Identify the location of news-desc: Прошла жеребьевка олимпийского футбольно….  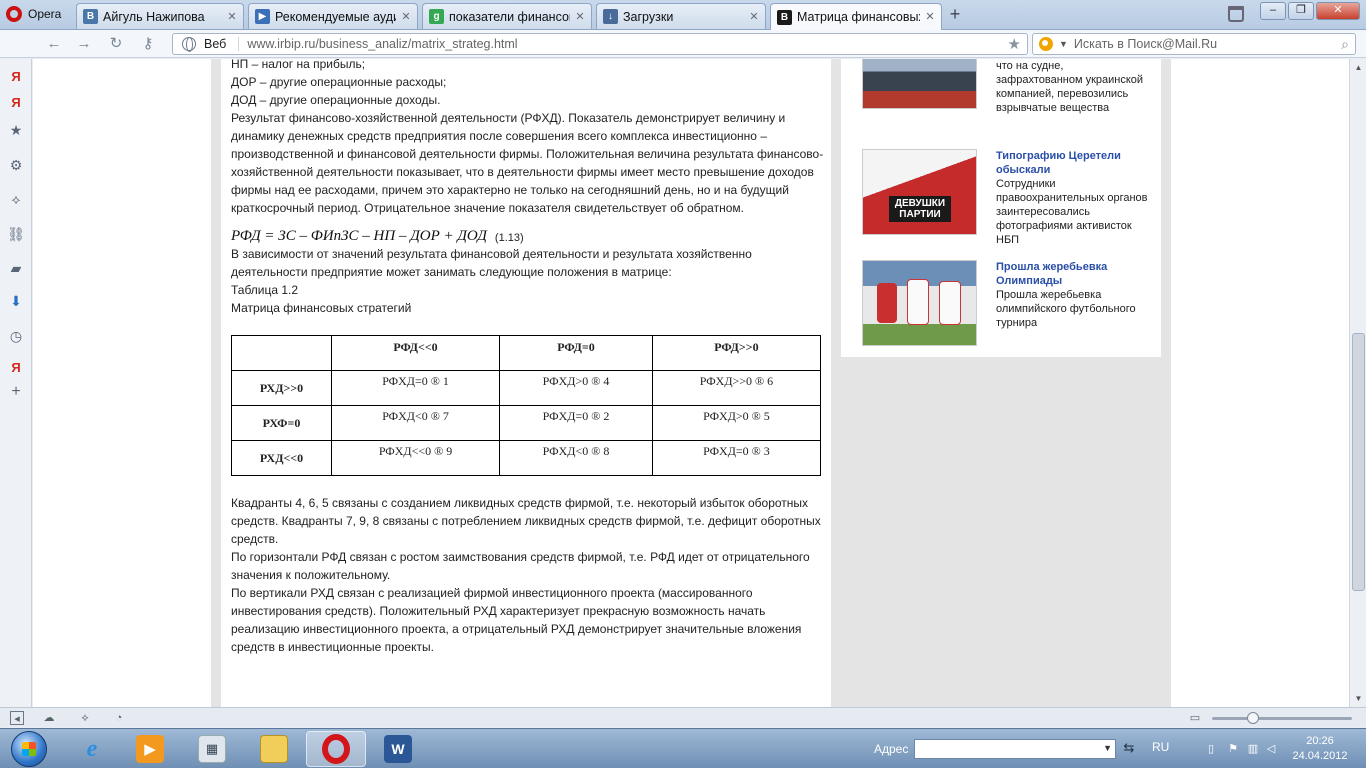
(1066, 309).